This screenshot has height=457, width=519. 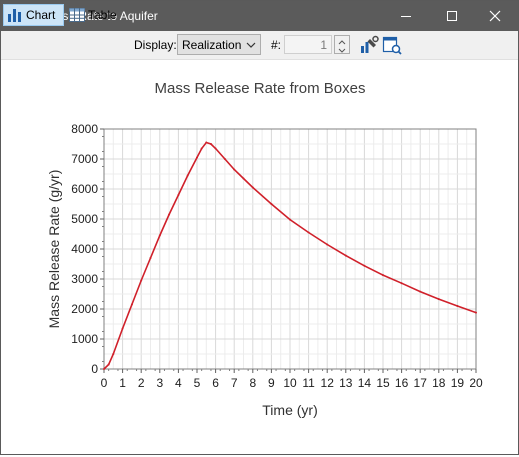 I want to click on chart-properties-button, so click(x=369, y=45).